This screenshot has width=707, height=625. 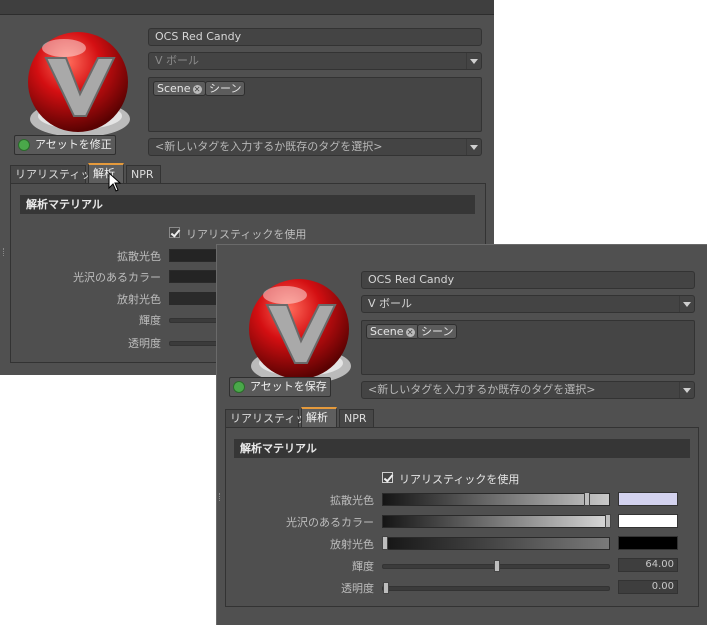 What do you see at coordinates (73, 144) in the screenshot?
I see `modify-asset-label: アセットを修正` at bounding box center [73, 144].